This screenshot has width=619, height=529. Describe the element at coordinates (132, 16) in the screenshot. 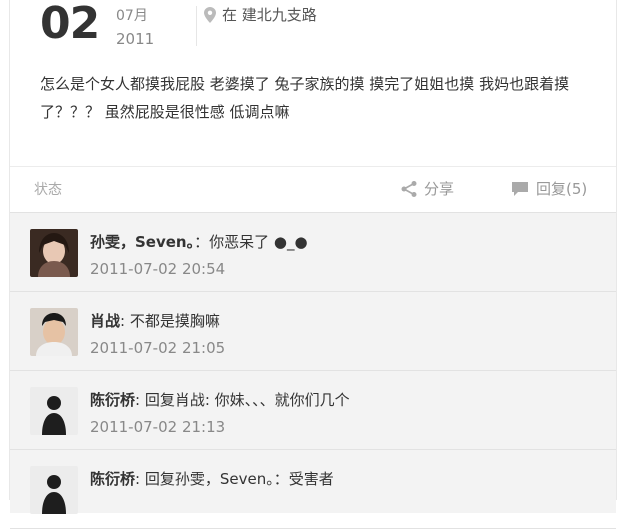

I see `post-month: 07月` at that location.